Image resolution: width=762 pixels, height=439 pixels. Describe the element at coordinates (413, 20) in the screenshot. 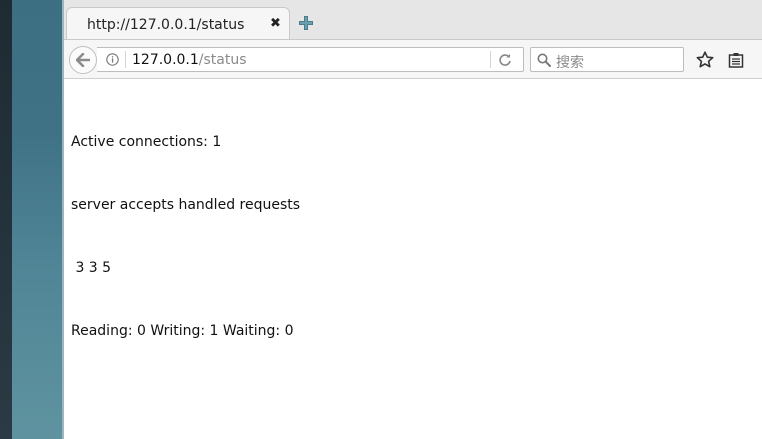

I see `tab-bar: http://127.0.0.1/status ✖` at that location.